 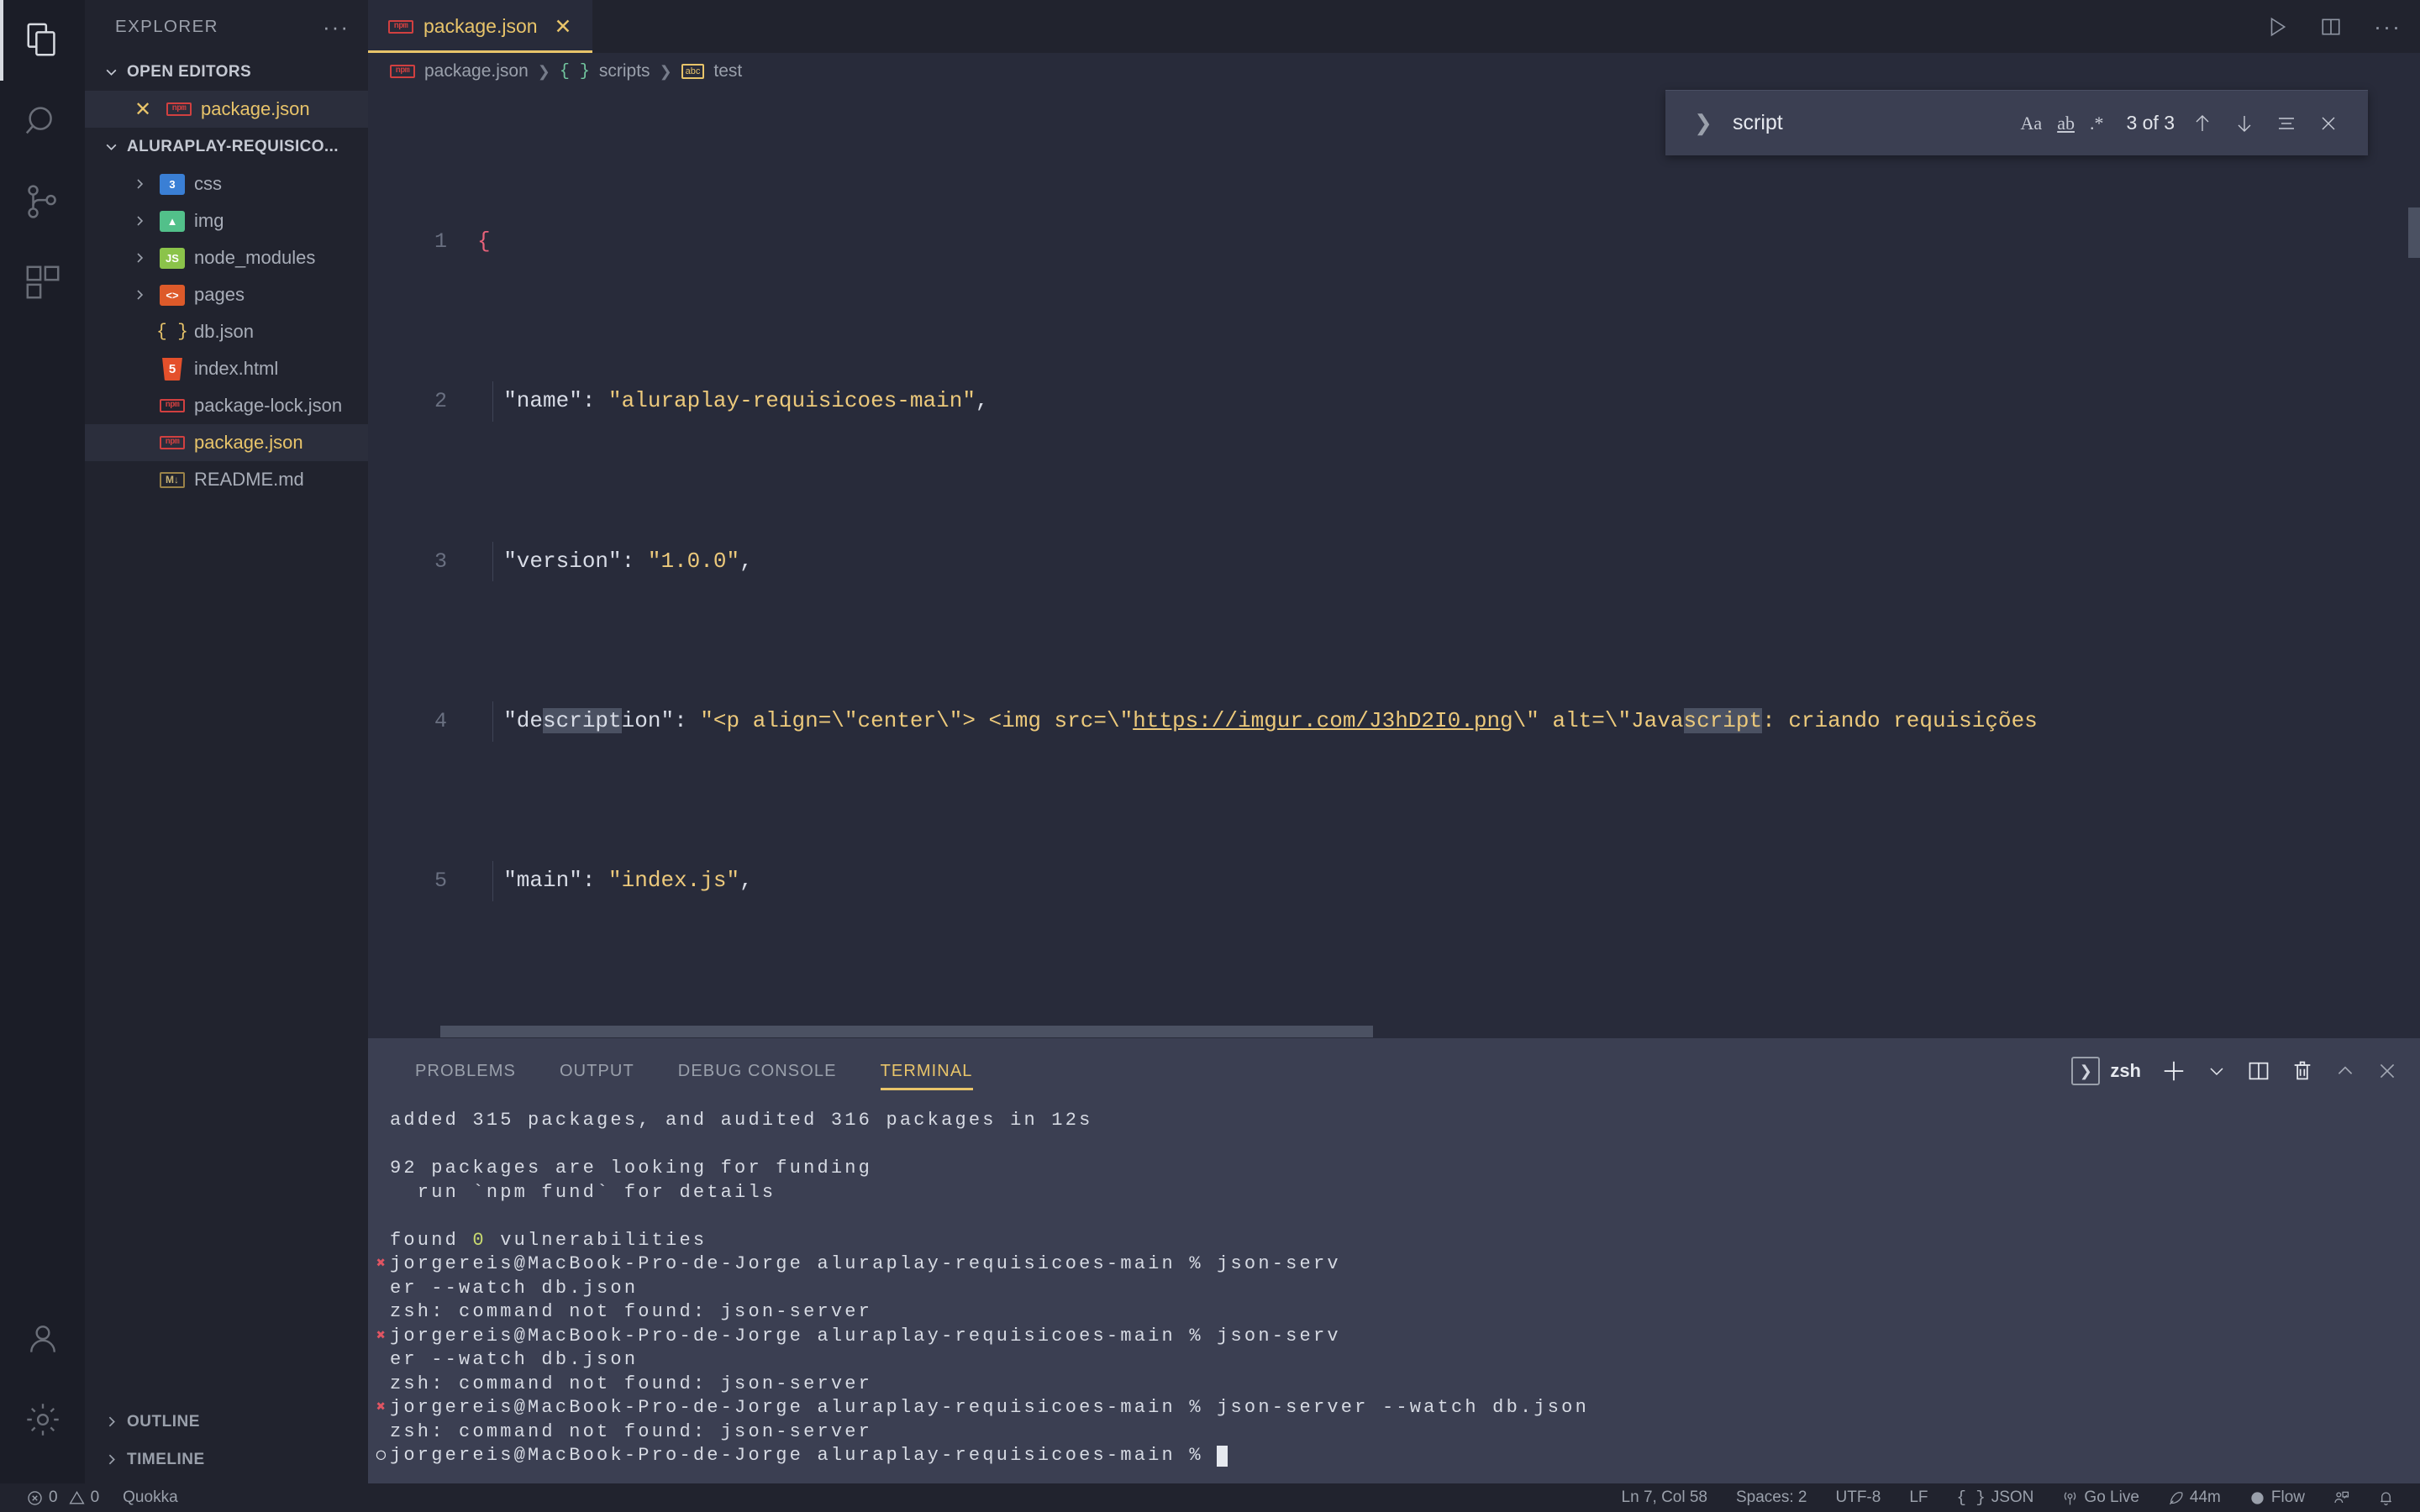 What do you see at coordinates (2100, 1497) in the screenshot?
I see `status-go-live: Go Live` at bounding box center [2100, 1497].